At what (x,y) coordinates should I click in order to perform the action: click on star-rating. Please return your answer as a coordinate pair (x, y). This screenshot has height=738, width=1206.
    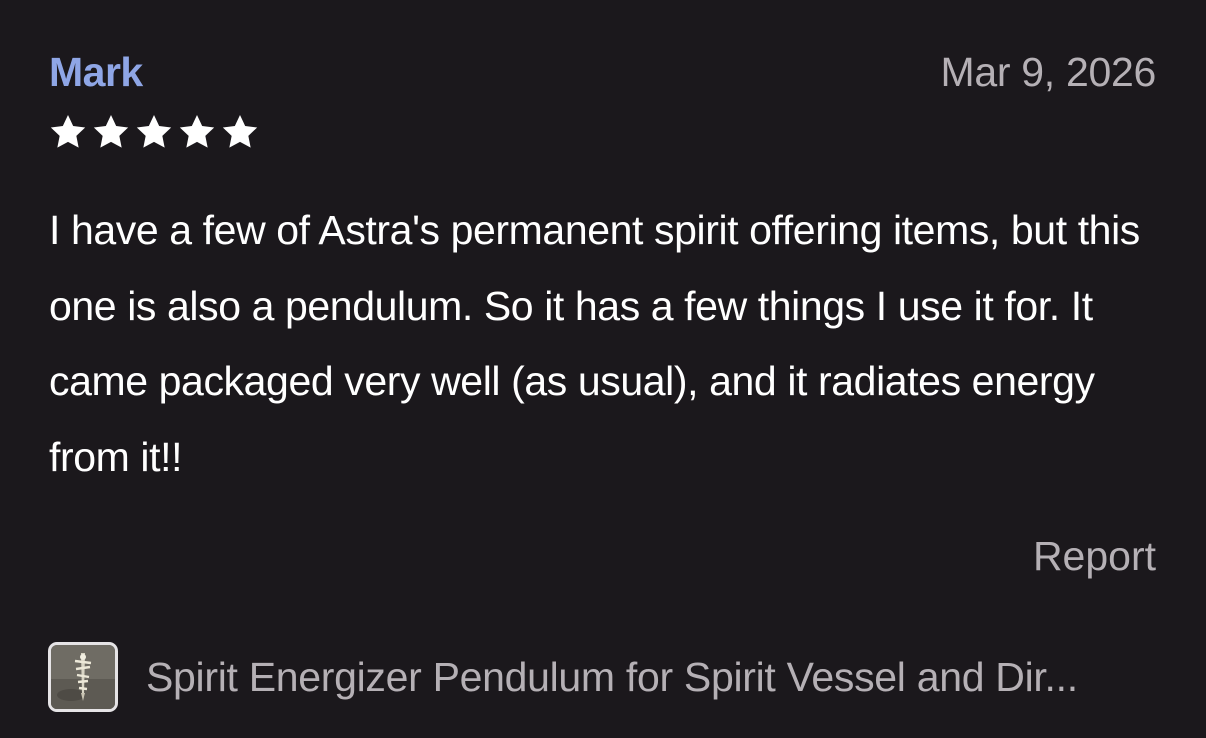
    Looking at the image, I should click on (154, 132).